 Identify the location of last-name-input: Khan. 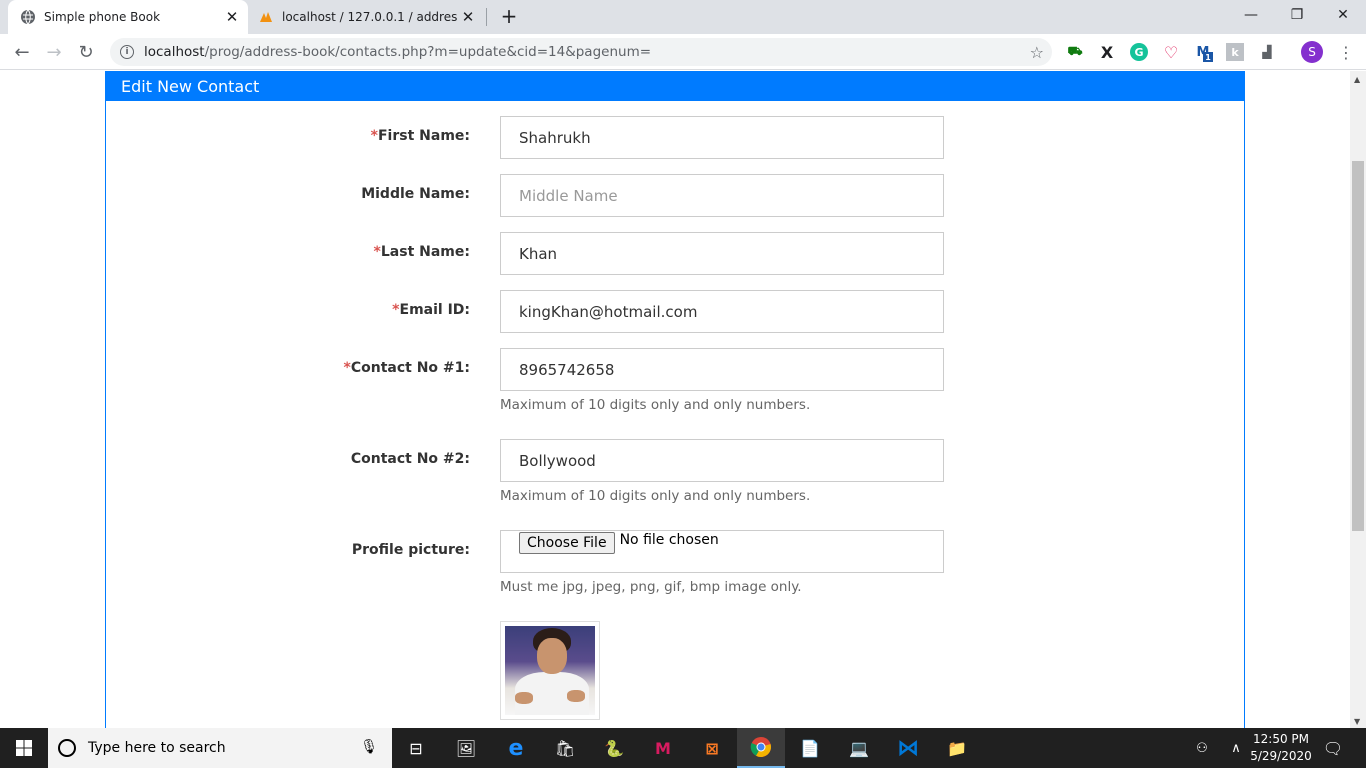
(722, 253).